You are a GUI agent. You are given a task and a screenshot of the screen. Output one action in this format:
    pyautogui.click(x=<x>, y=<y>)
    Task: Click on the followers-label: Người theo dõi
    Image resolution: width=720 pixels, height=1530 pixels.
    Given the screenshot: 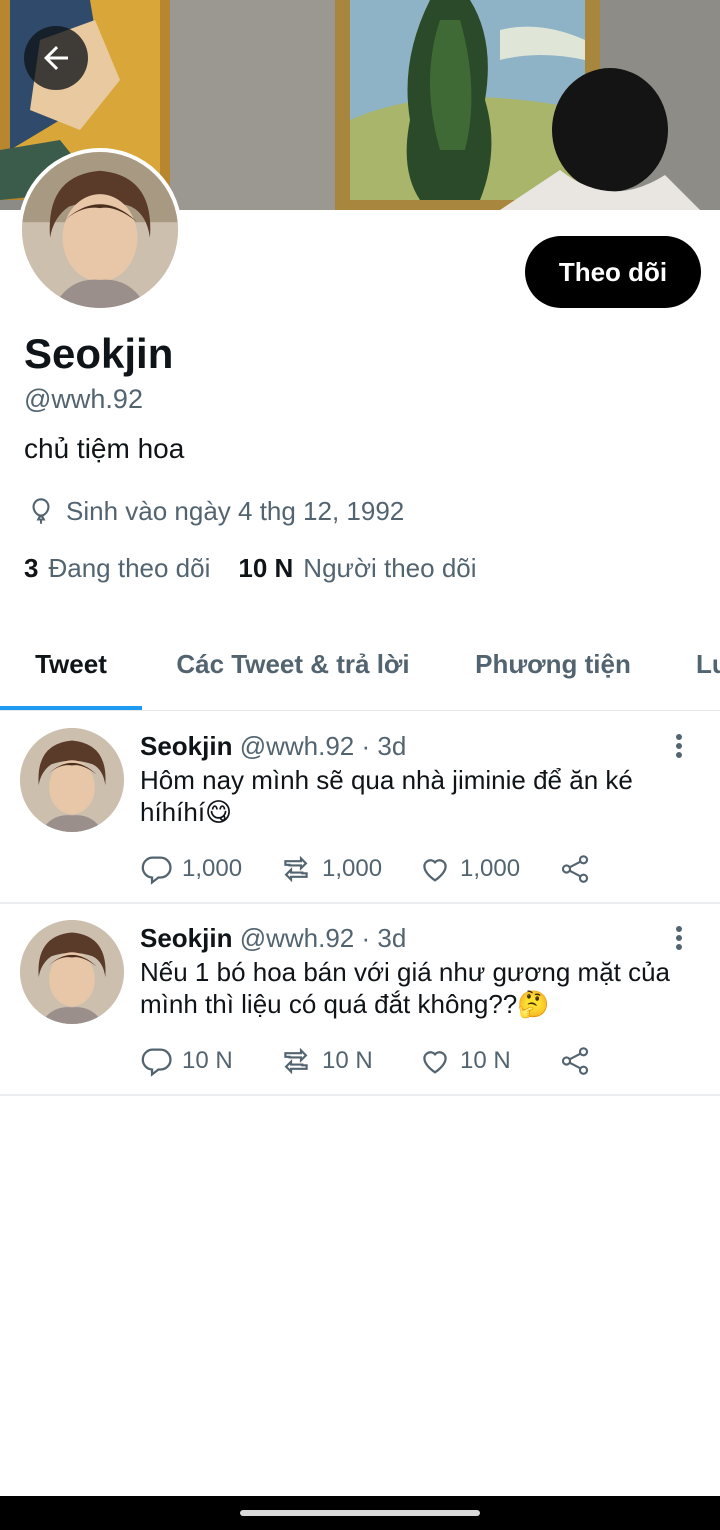 What is the action you would take?
    pyautogui.click(x=389, y=568)
    